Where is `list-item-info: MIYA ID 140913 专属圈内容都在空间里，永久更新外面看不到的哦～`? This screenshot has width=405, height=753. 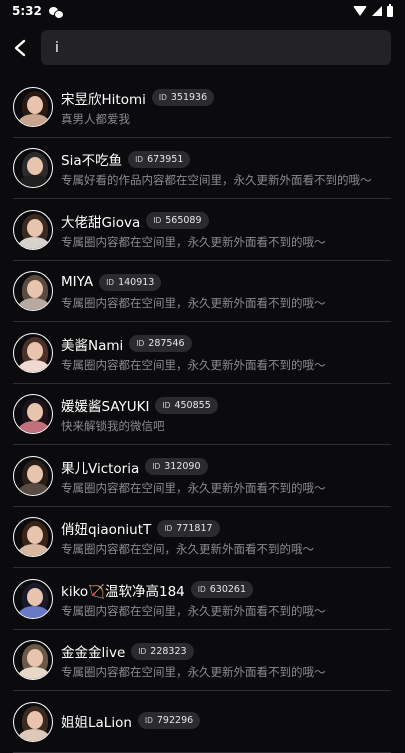 list-item-info: MIYA ID 140913 专属圈内容都在空间里，永久更新外面看不到的哦～ is located at coordinates (193, 291).